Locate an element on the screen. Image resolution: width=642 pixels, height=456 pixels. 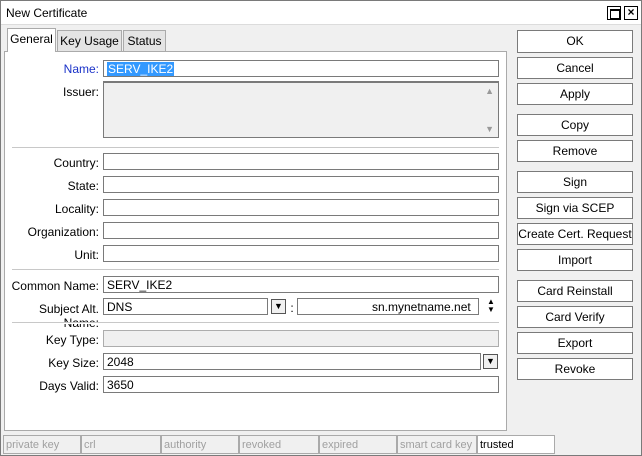
export-button: Export is located at coordinates (575, 343).